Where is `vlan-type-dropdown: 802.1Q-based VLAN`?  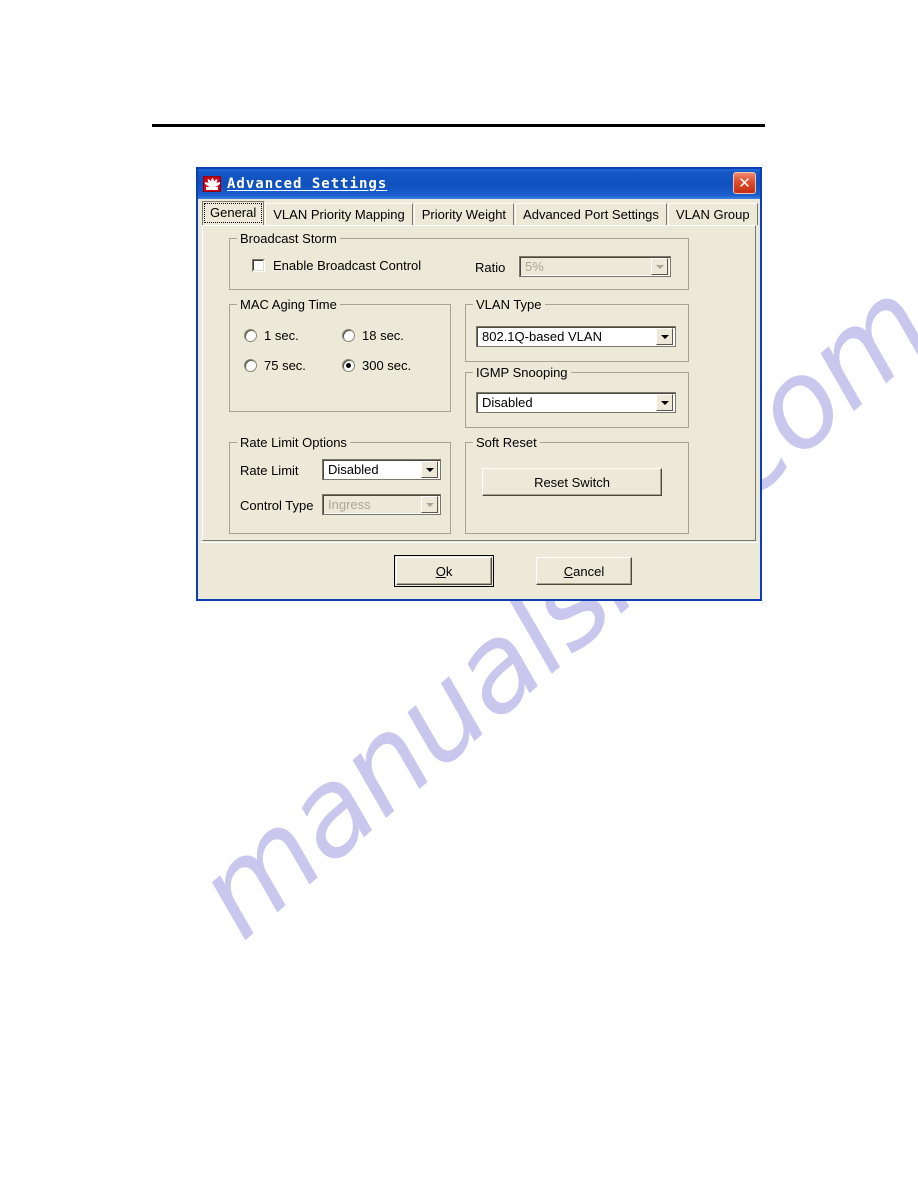 vlan-type-dropdown: 802.1Q-based VLAN is located at coordinates (576, 336).